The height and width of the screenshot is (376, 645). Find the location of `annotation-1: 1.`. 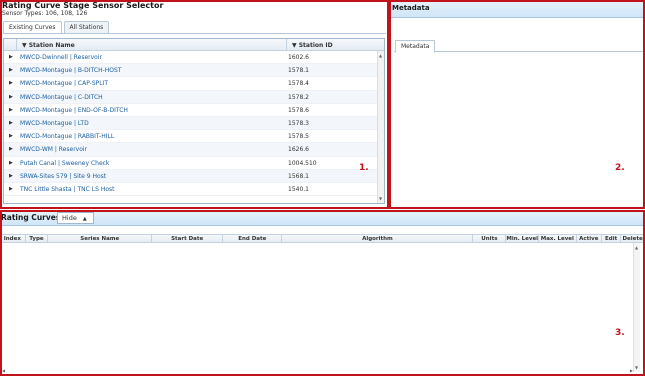

annotation-1: 1. is located at coordinates (364, 168).